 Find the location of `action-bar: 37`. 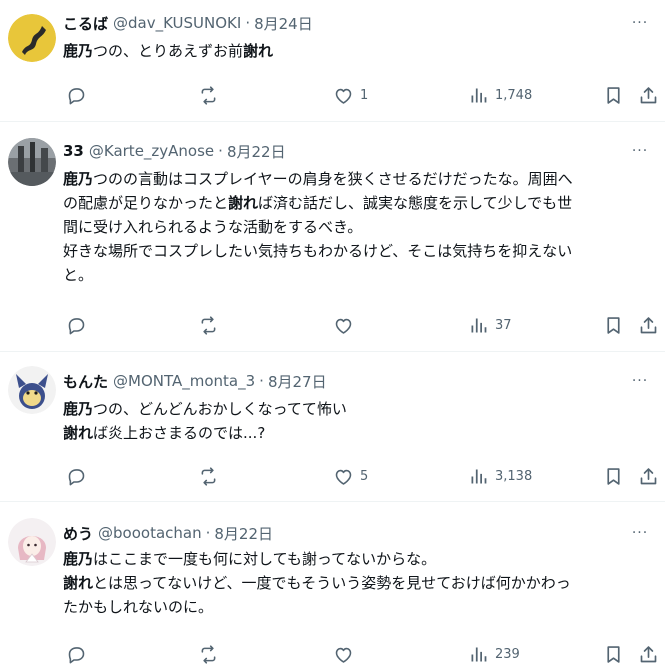

action-bar: 37 is located at coordinates (357, 325).